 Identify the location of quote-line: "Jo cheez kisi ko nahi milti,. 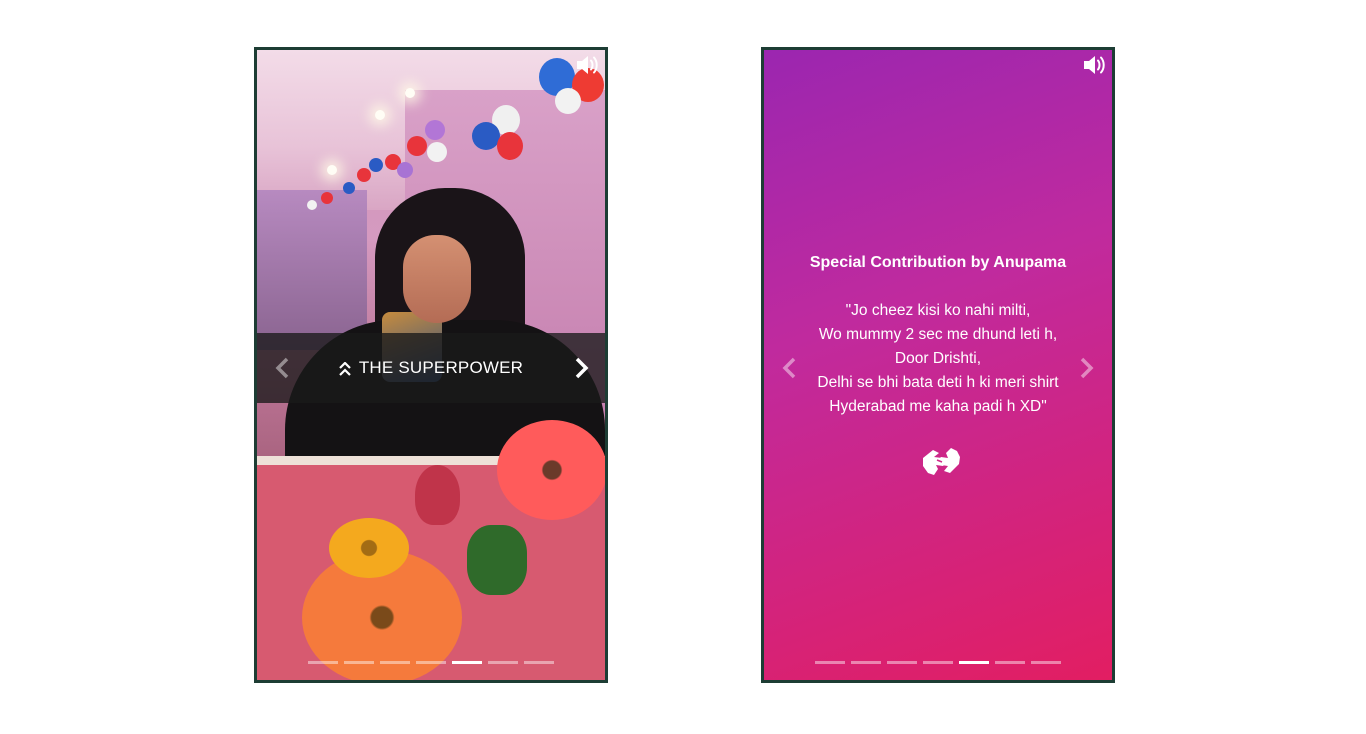
(938, 310).